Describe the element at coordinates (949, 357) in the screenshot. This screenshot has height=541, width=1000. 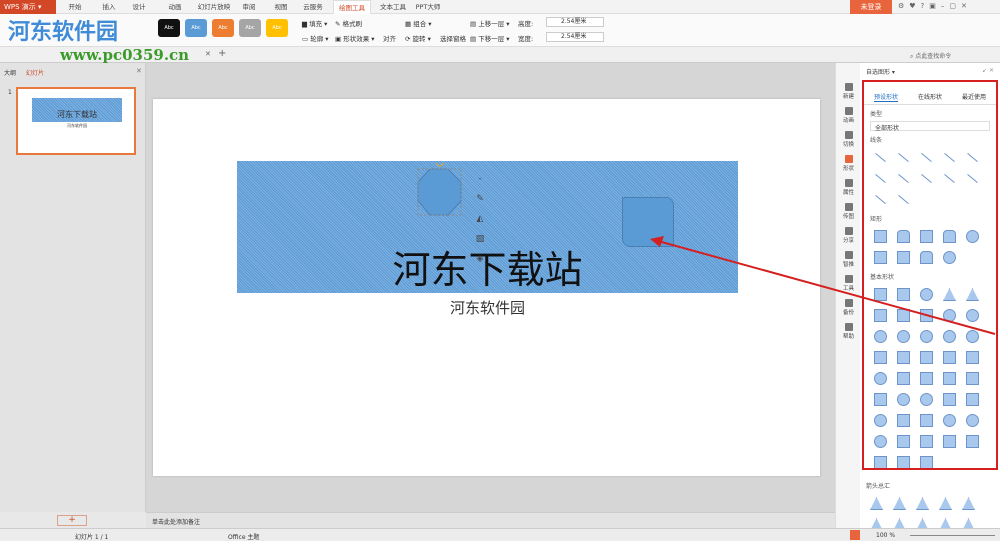
I see `shape-half-frame` at that location.